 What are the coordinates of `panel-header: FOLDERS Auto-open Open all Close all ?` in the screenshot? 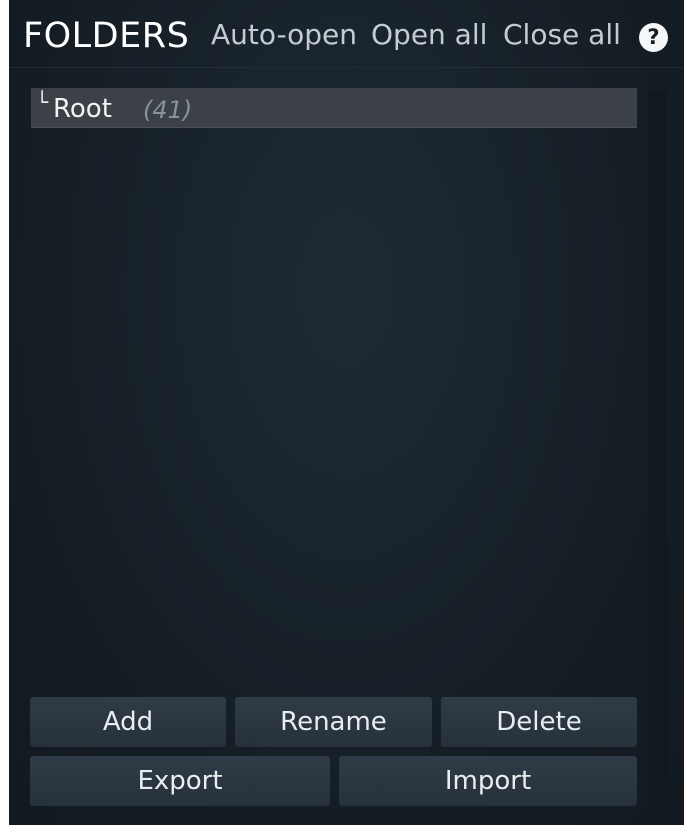 It's located at (346, 34).